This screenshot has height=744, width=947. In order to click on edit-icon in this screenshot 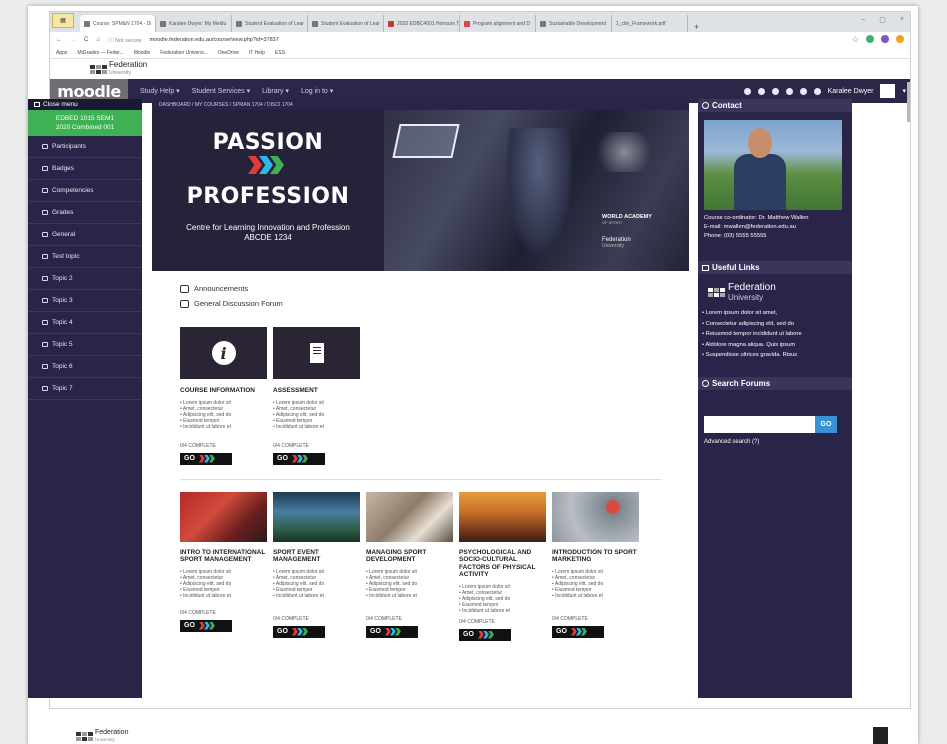, I will do `click(747, 91)`.